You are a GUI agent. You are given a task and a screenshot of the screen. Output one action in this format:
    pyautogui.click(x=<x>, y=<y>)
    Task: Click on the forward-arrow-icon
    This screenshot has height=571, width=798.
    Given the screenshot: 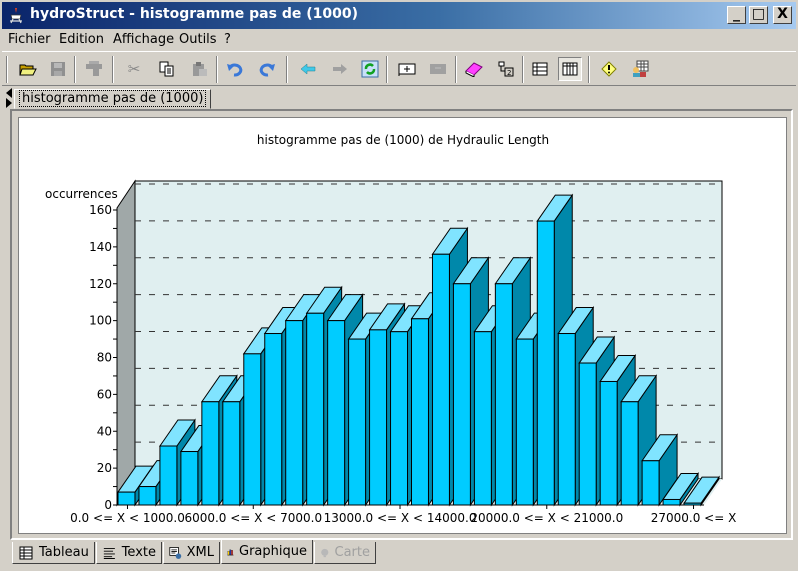 What is the action you would take?
    pyautogui.click(x=340, y=69)
    